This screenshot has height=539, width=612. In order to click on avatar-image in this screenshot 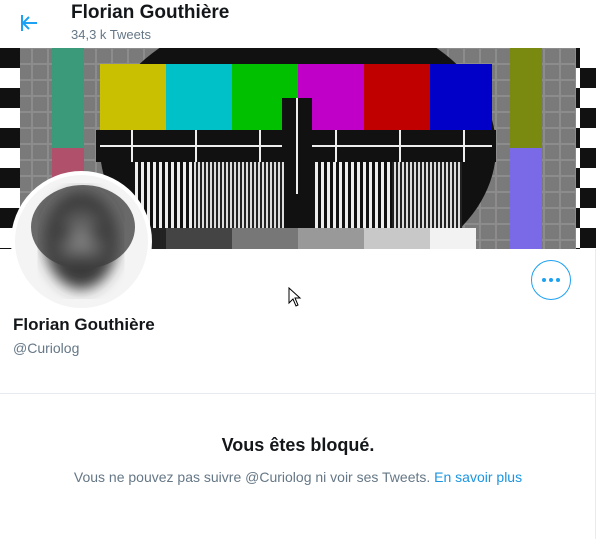, I will do `click(81, 241)`.